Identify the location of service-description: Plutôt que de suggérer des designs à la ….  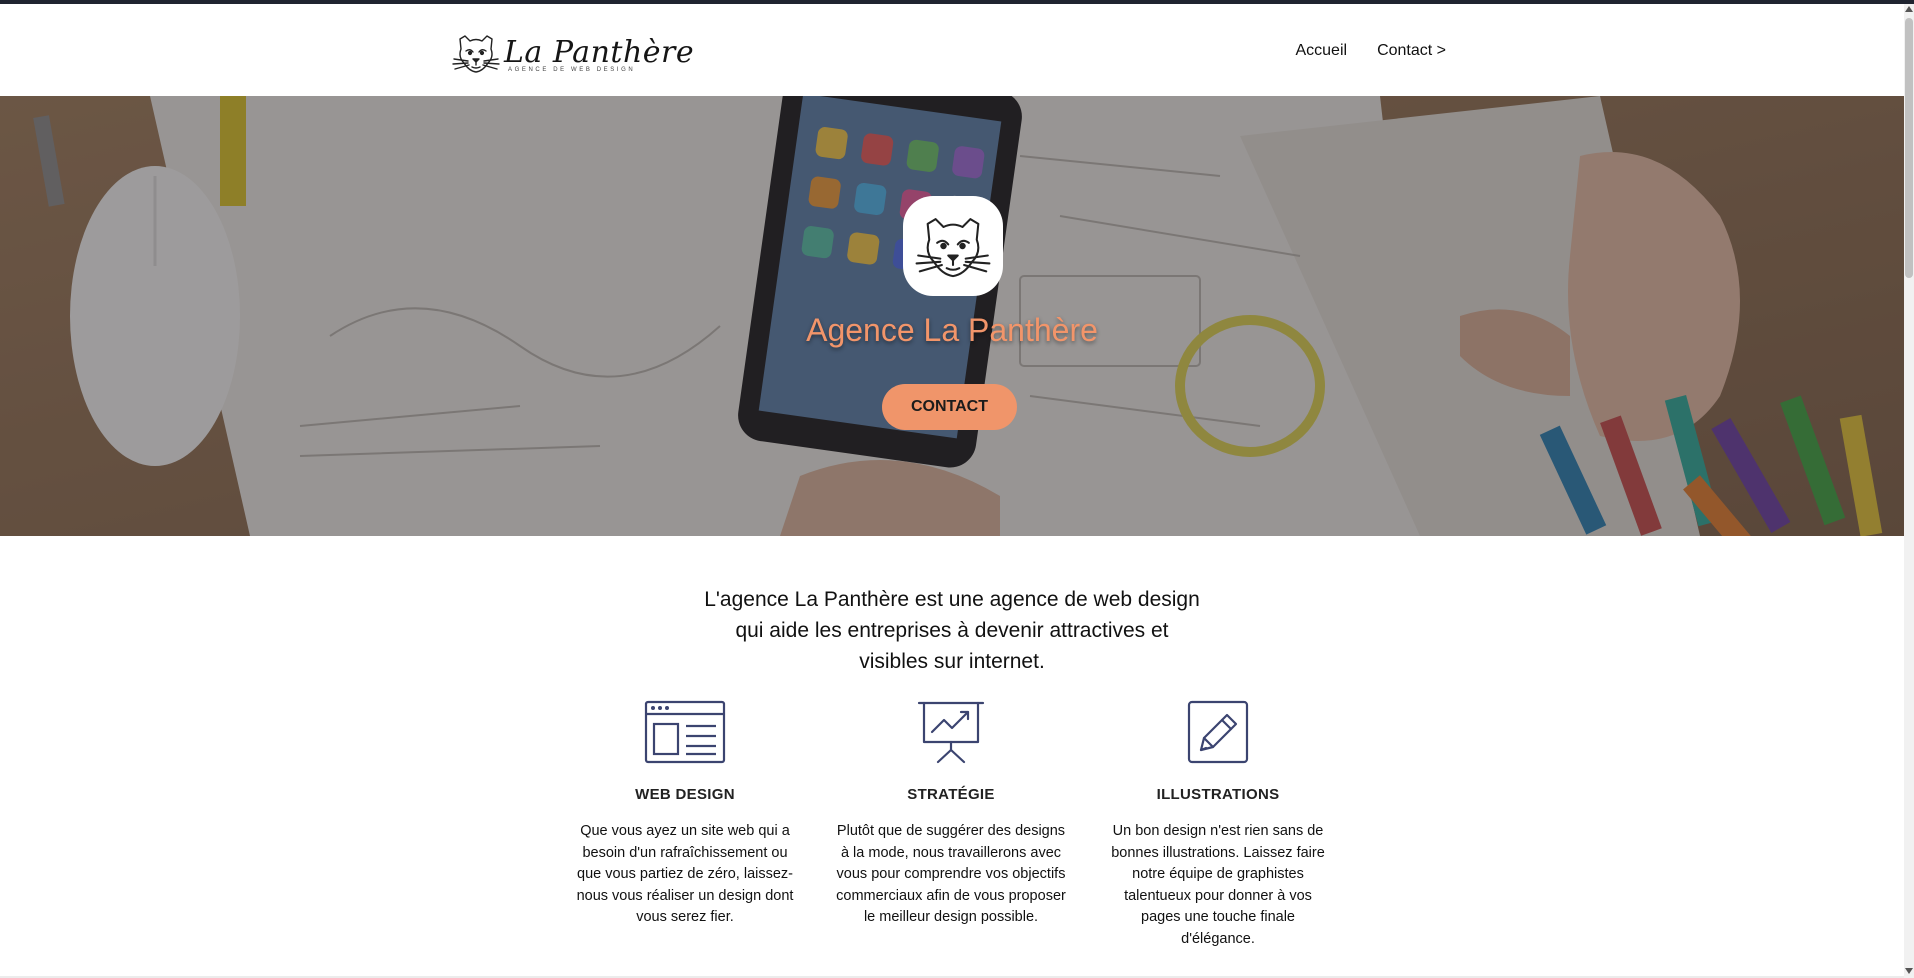
(951, 874).